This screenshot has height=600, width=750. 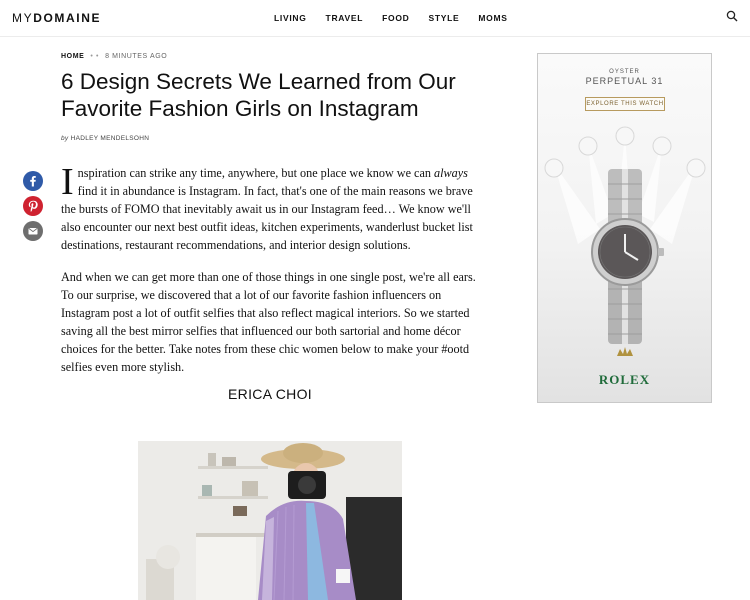 What do you see at coordinates (625, 104) in the screenshot?
I see `explore-watch-button: EXPLORE THIS WATCH` at bounding box center [625, 104].